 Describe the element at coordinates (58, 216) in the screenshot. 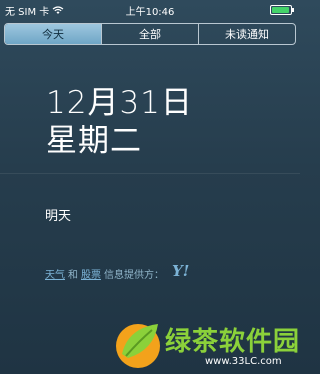

I see `tomorrow-label: 明天` at that location.